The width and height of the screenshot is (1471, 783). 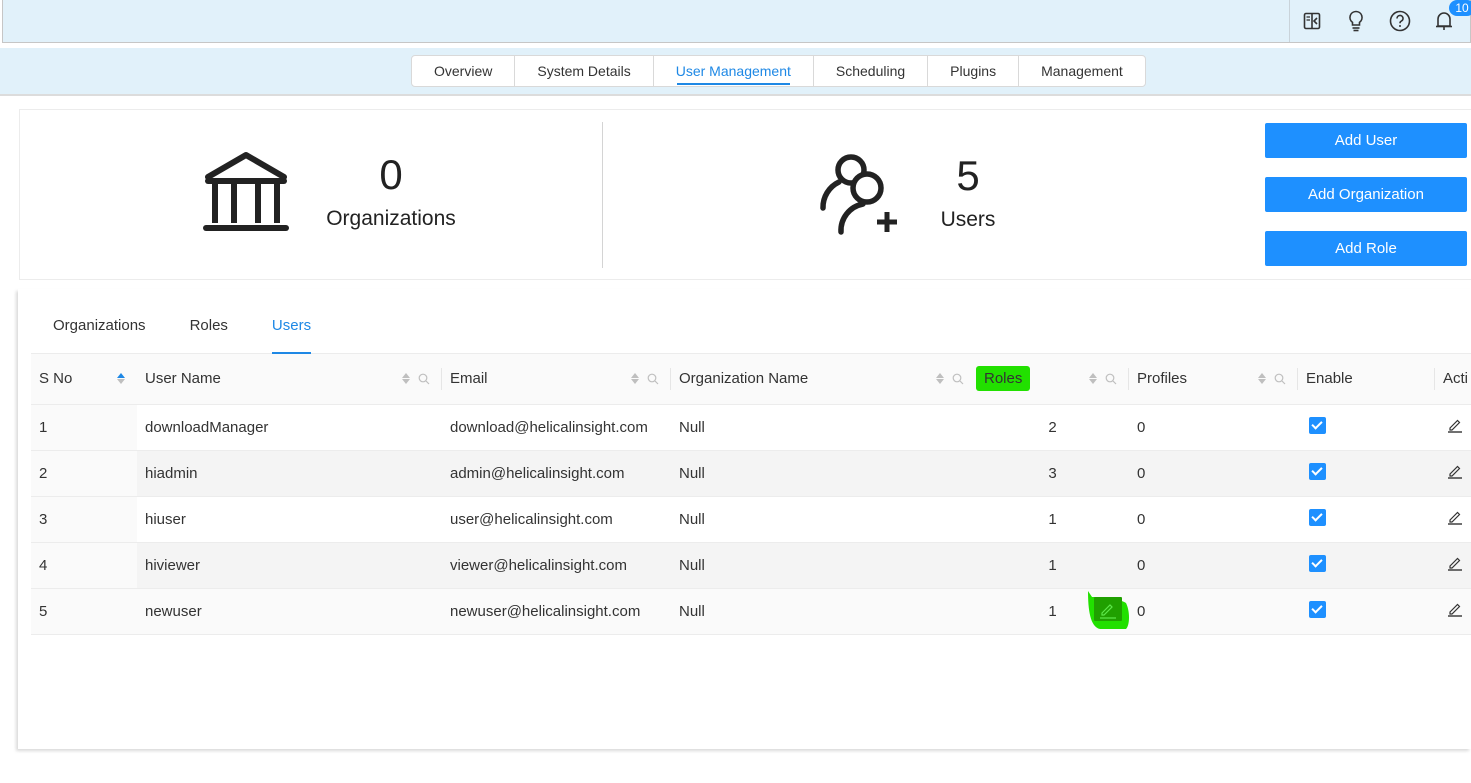 I want to click on tips-button, so click(x=1356, y=21).